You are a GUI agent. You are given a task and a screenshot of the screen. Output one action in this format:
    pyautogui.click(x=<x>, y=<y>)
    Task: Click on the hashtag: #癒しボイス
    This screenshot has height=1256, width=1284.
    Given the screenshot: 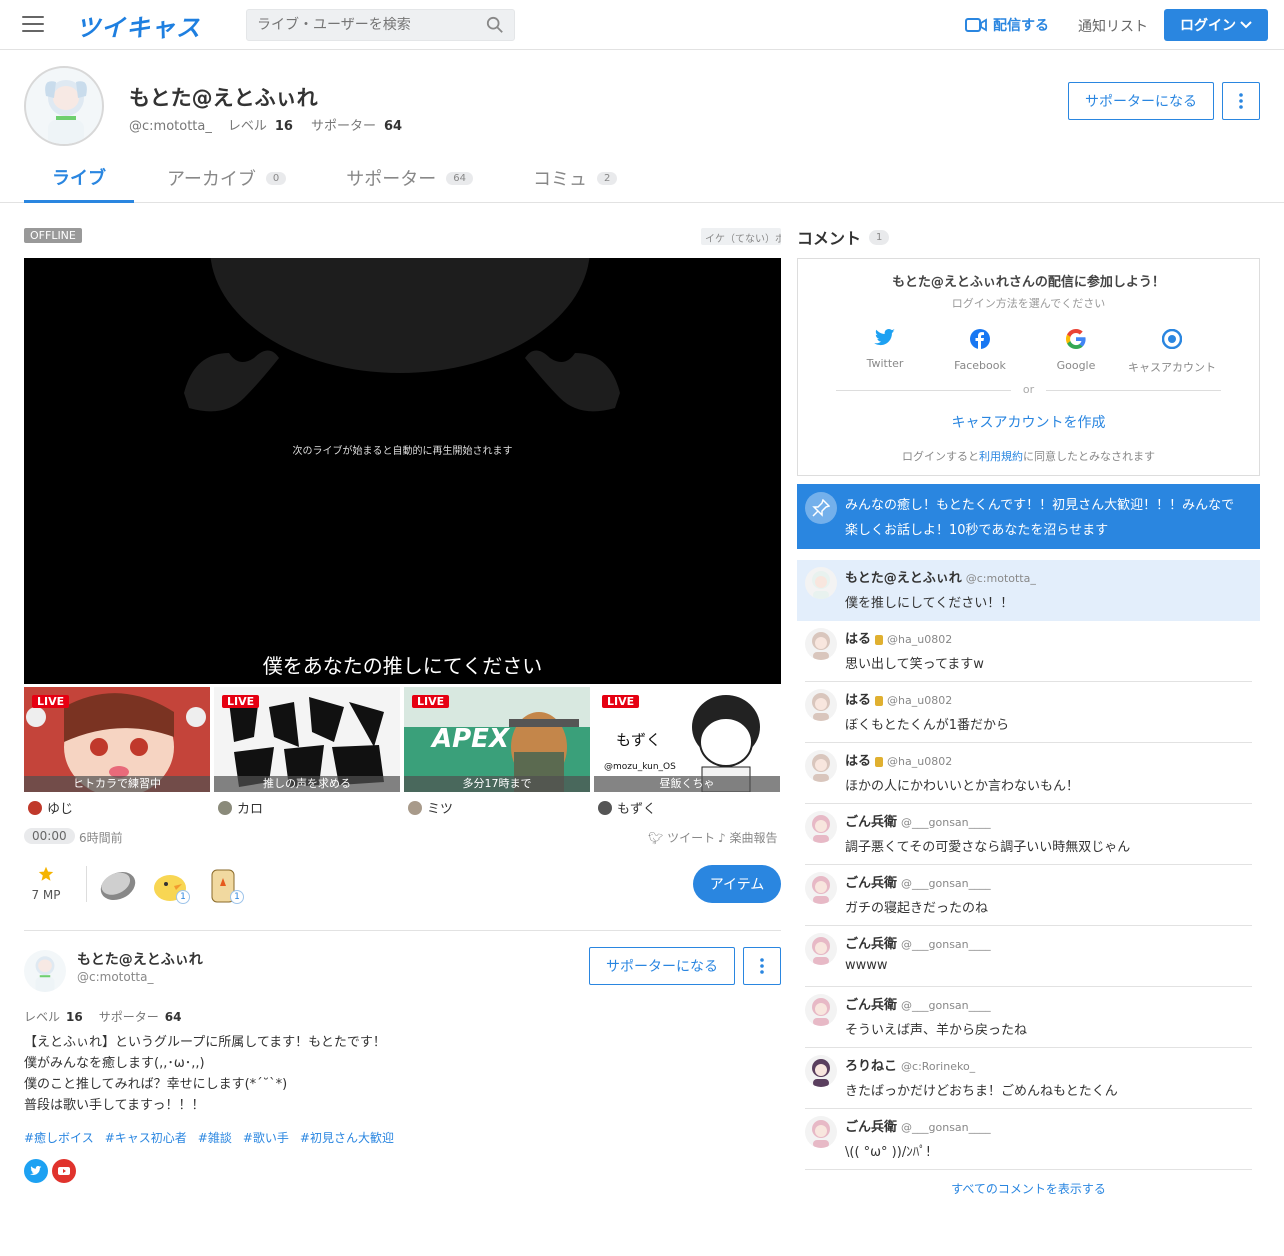 What is the action you would take?
    pyautogui.click(x=59, y=1137)
    